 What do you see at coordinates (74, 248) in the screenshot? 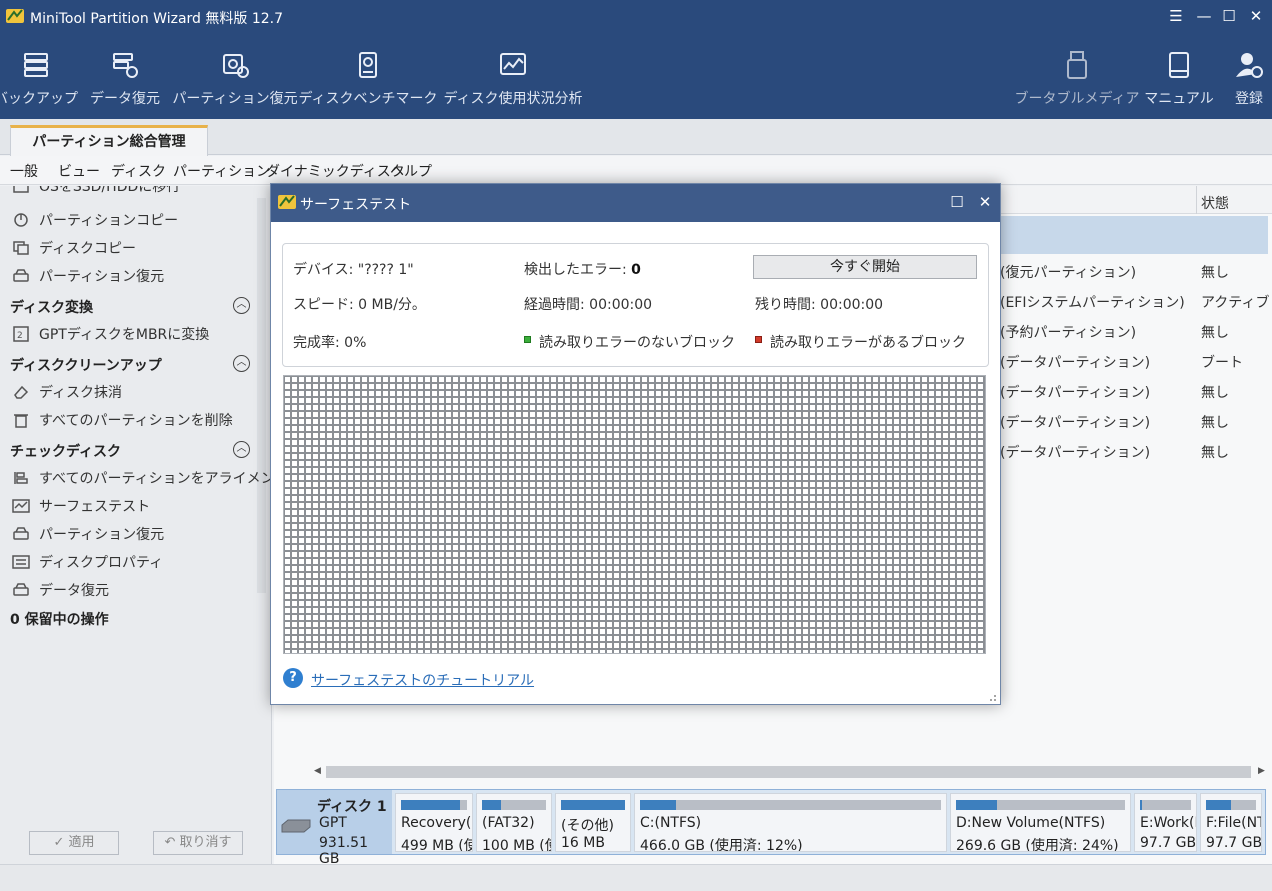
I see `action-copy-disk: ディスクコピー` at bounding box center [74, 248].